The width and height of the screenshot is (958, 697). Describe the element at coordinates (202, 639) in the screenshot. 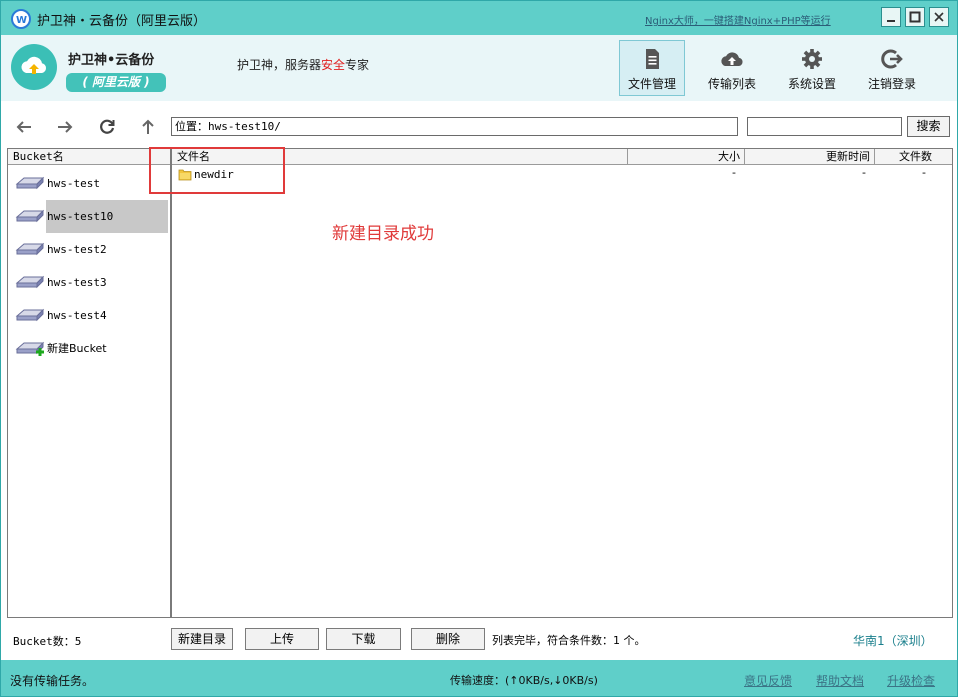

I see `new-directory-button: 新建目录` at that location.